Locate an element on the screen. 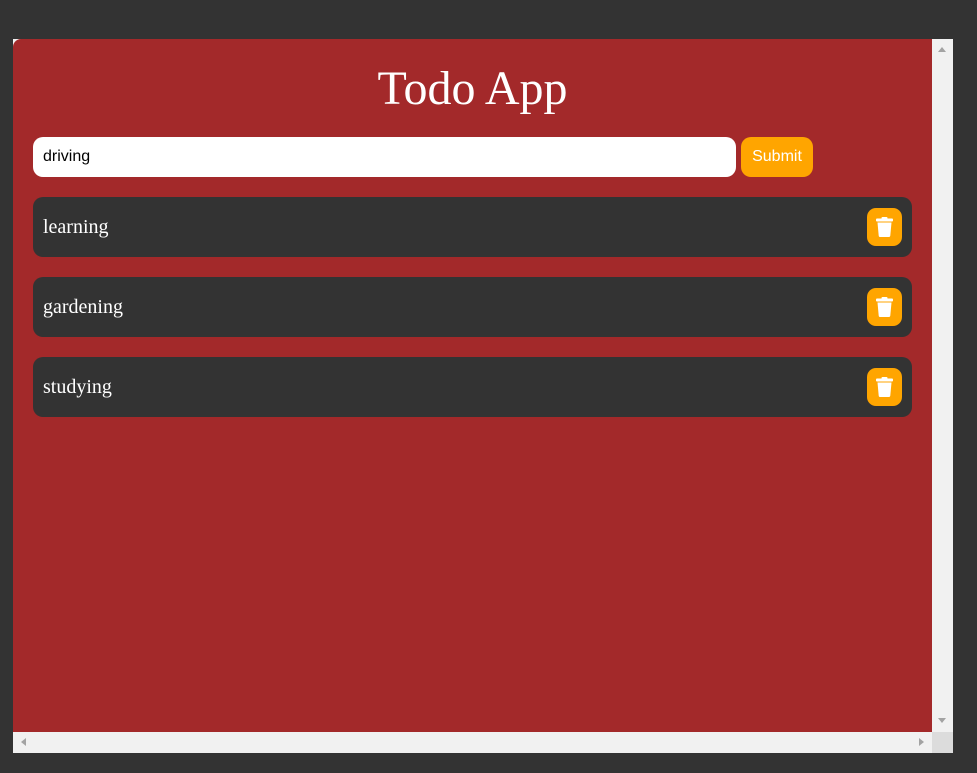  scroll-up-arrow-icon is located at coordinates (942, 49).